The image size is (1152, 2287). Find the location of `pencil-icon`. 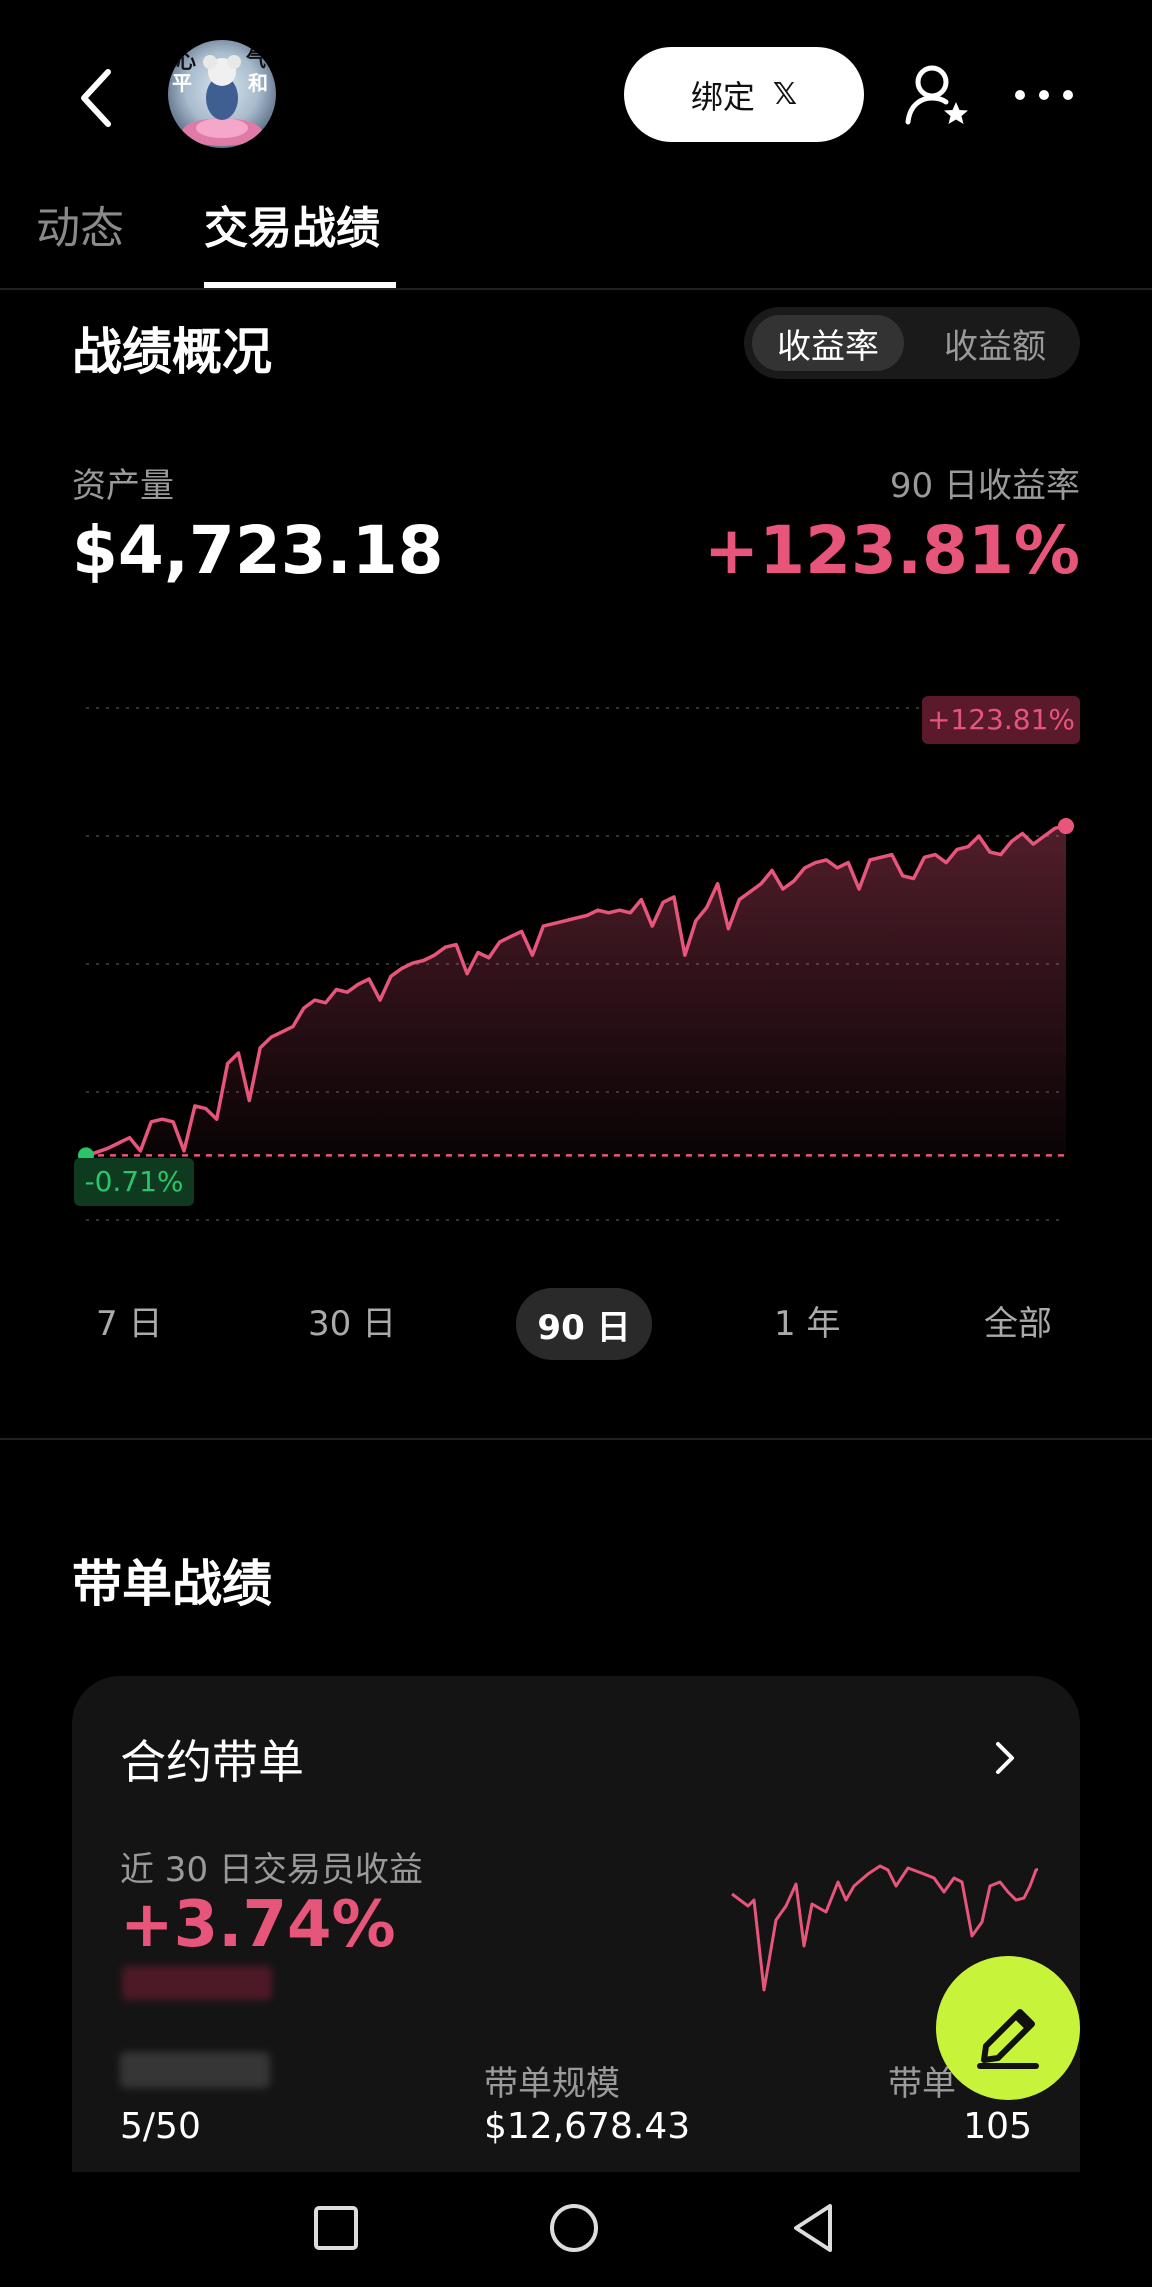

pencil-icon is located at coordinates (1008, 2039).